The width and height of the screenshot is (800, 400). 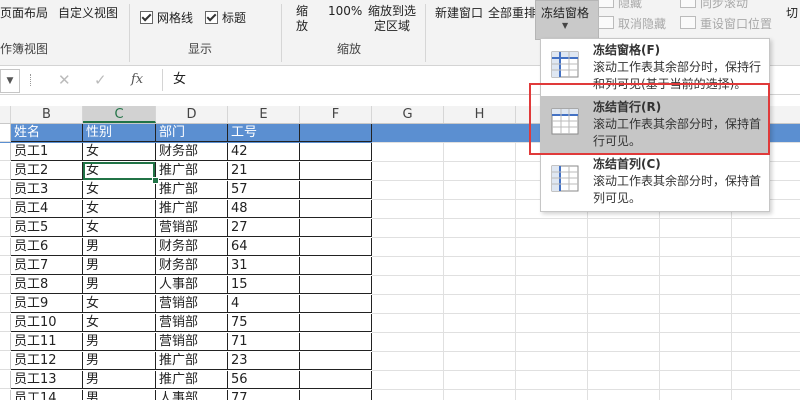 I want to click on table-cell: 员工11, so click(x=47, y=342).